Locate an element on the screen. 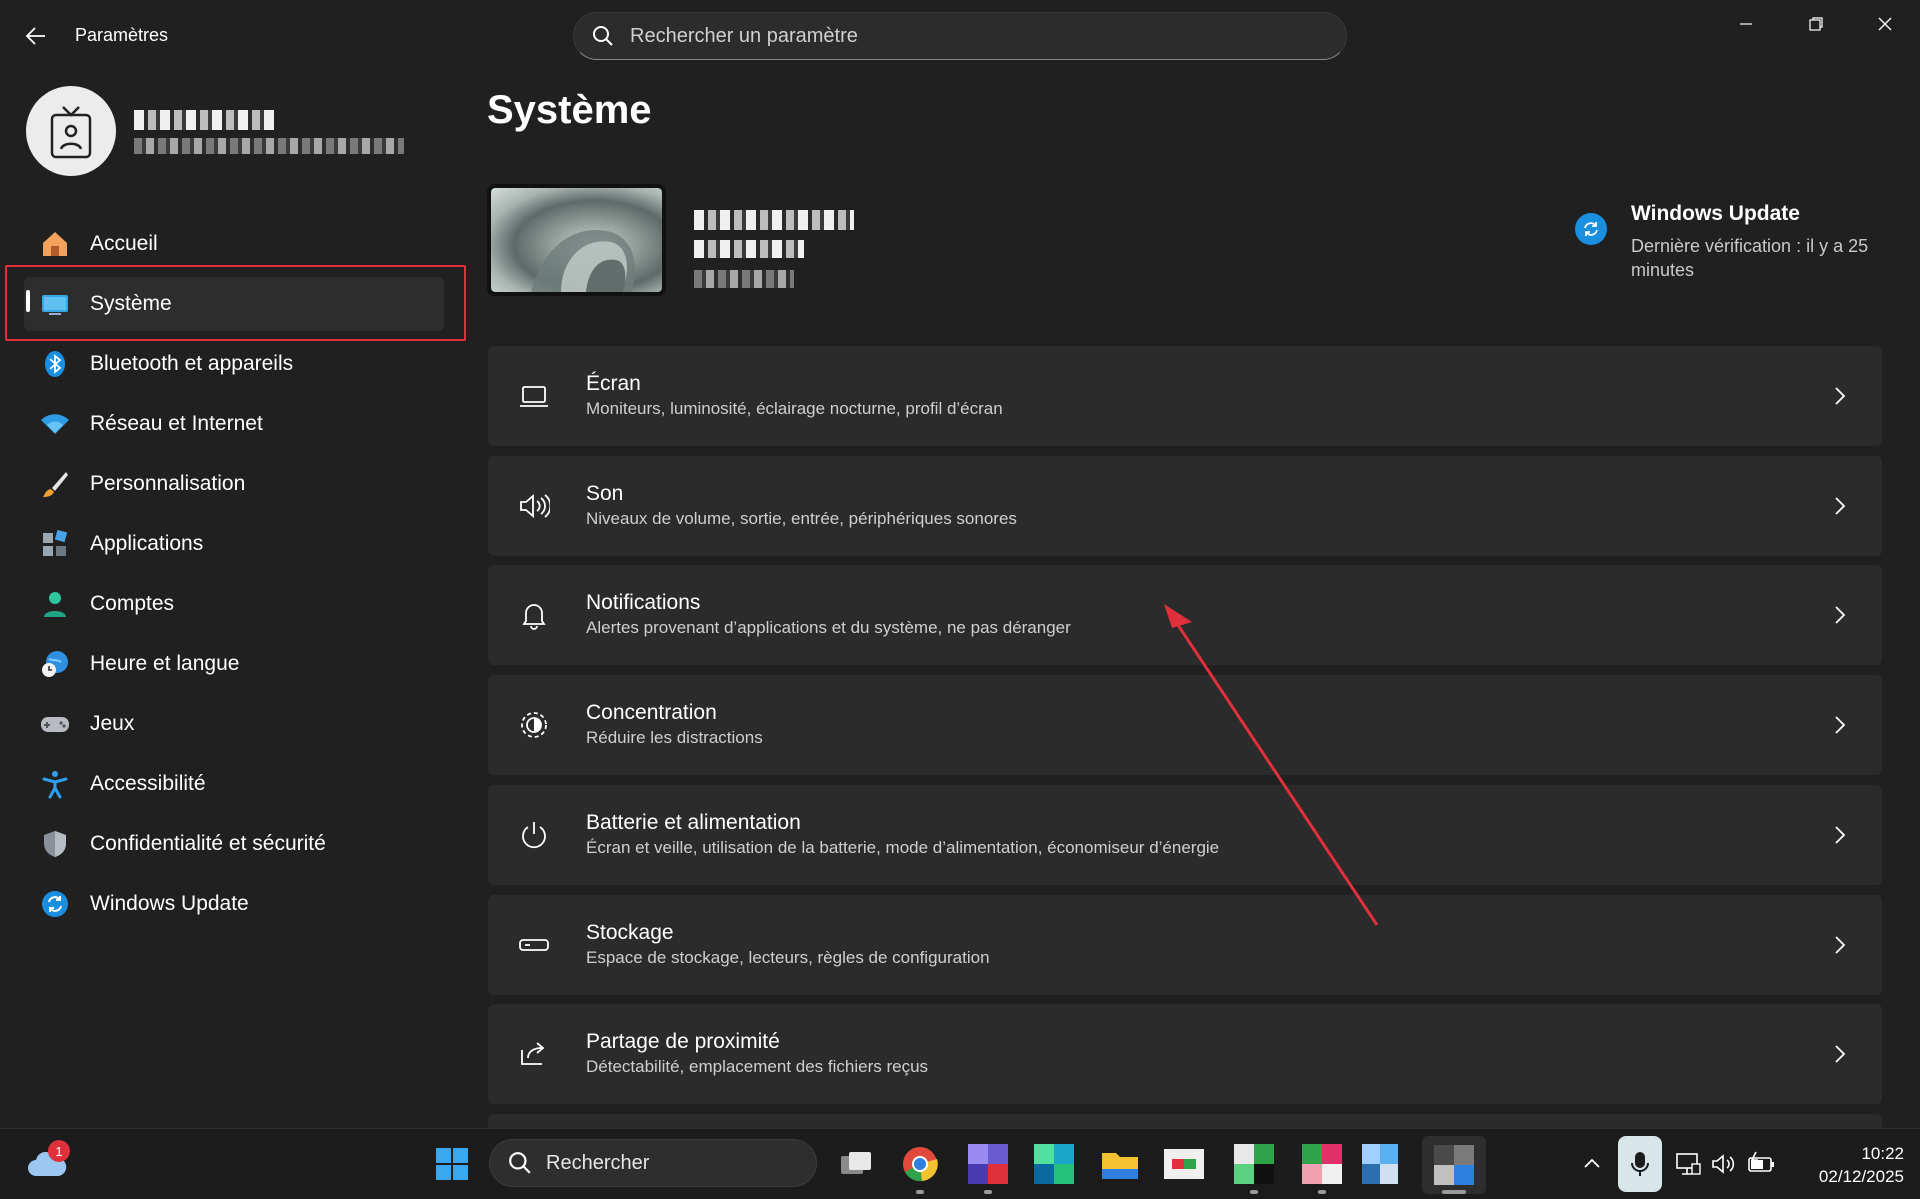  card-subtitle: Réduire les distractions is located at coordinates (674, 737).